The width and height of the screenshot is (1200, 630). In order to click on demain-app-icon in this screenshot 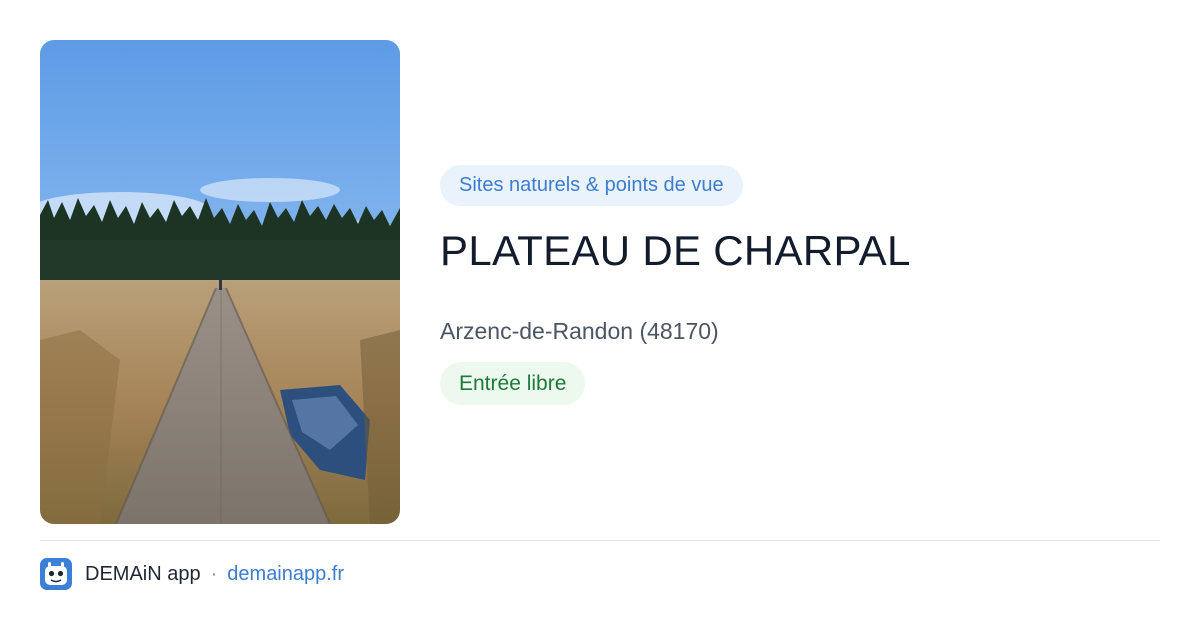, I will do `click(56, 574)`.